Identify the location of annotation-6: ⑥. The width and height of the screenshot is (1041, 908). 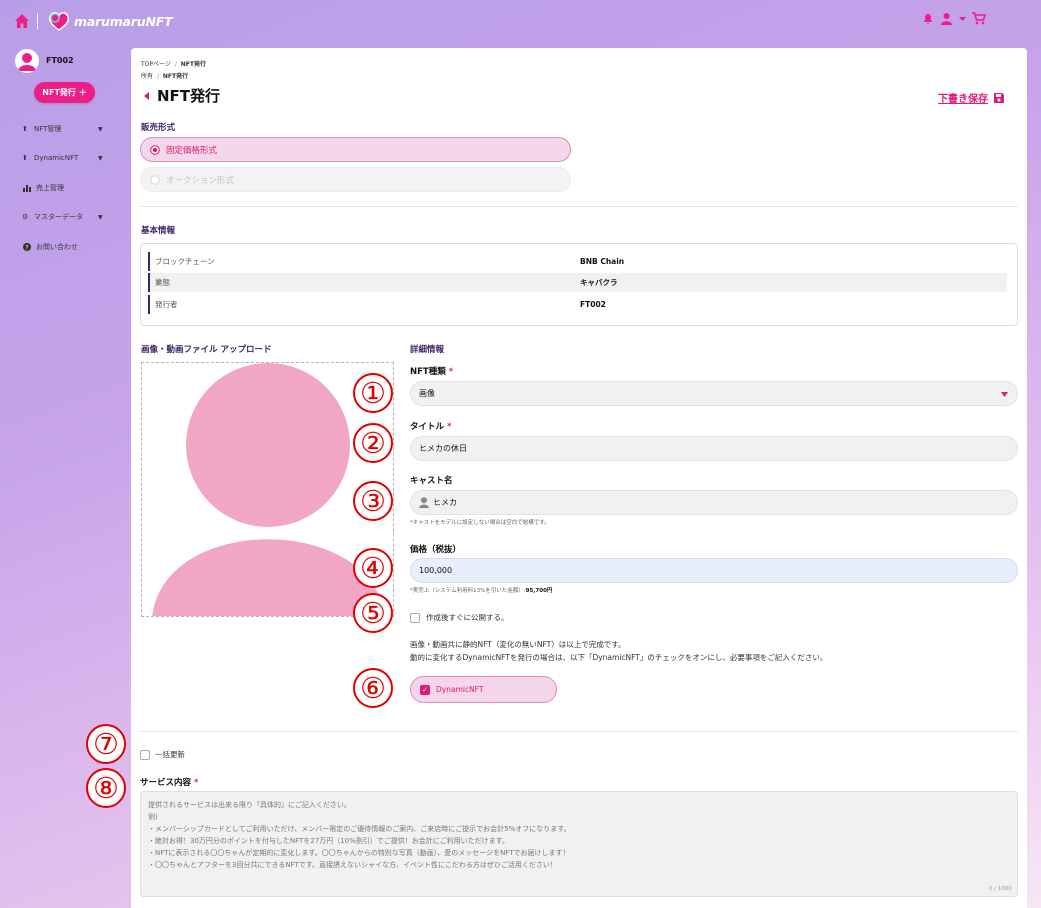
(373, 688).